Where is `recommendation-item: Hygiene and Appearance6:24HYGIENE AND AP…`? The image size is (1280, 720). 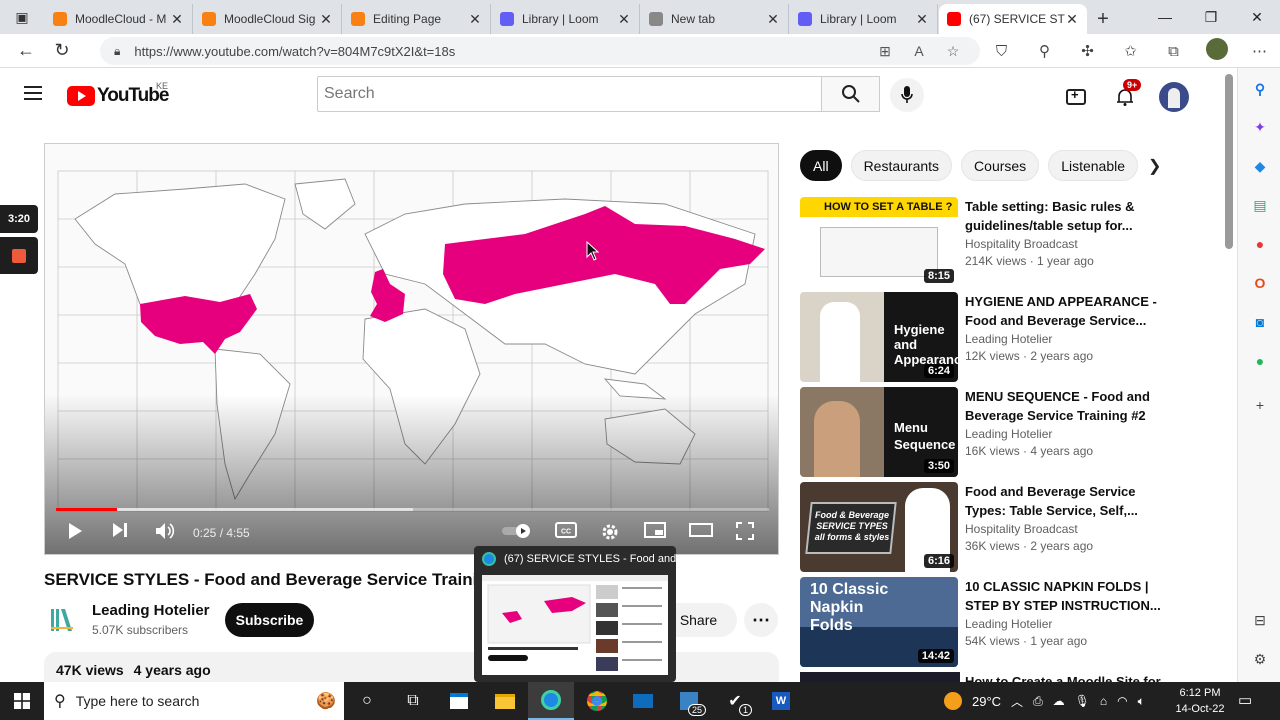
recommendation-item: Hygiene and Appearance6:24HYGIENE AND AP… is located at coordinates (1010, 337).